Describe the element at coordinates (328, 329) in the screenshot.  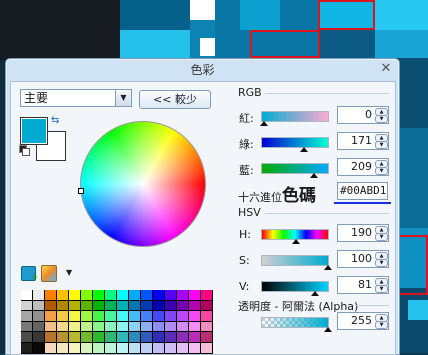
I see `alpha-slider-thumb` at that location.